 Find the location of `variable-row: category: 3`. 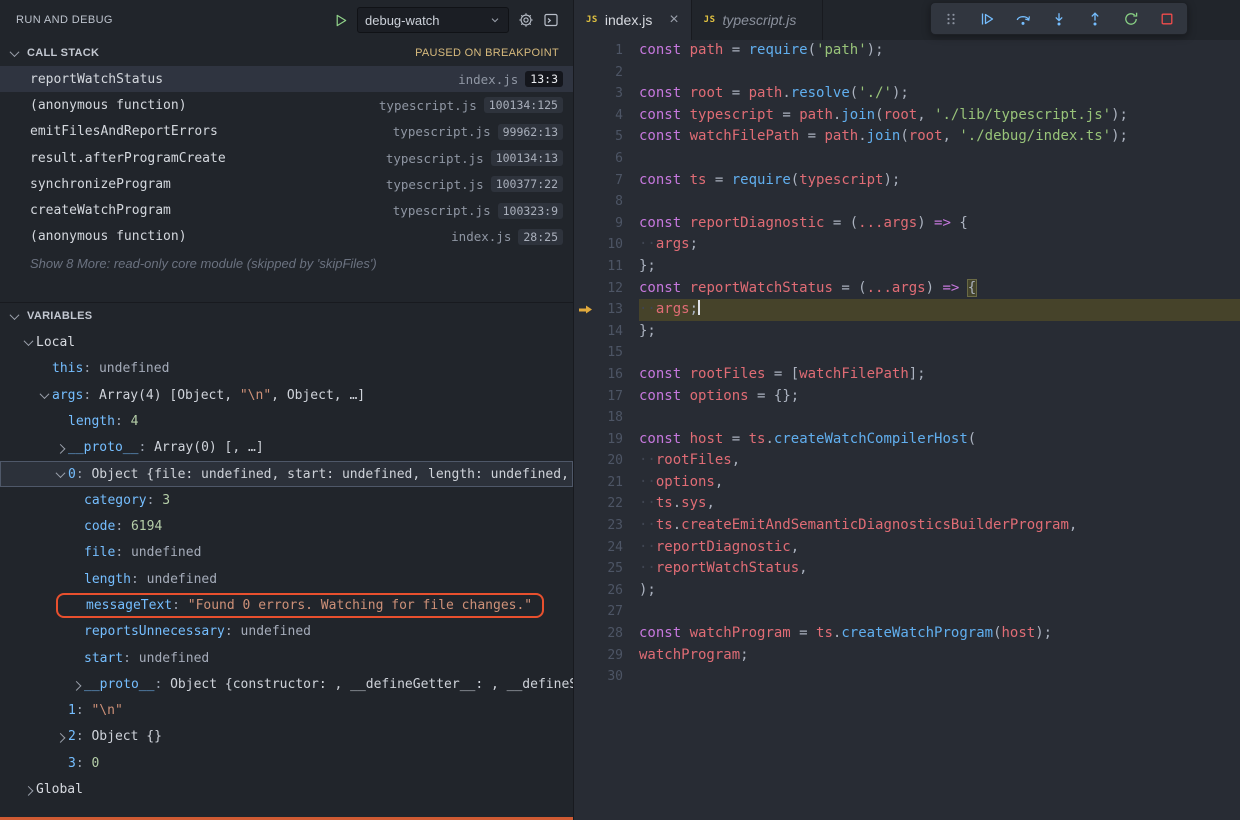

variable-row: category: 3 is located at coordinates (286, 500).